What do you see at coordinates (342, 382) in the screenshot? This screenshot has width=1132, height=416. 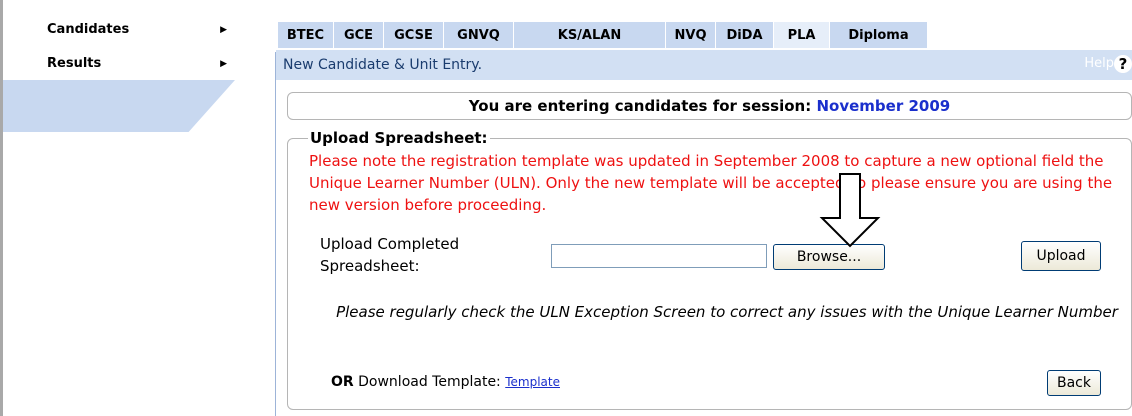 I see `download-or-label: OR` at bounding box center [342, 382].